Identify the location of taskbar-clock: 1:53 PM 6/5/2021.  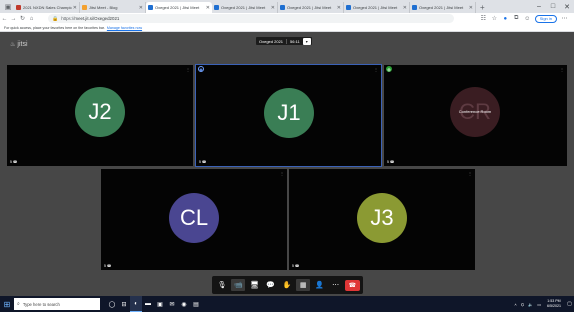
(554, 304).